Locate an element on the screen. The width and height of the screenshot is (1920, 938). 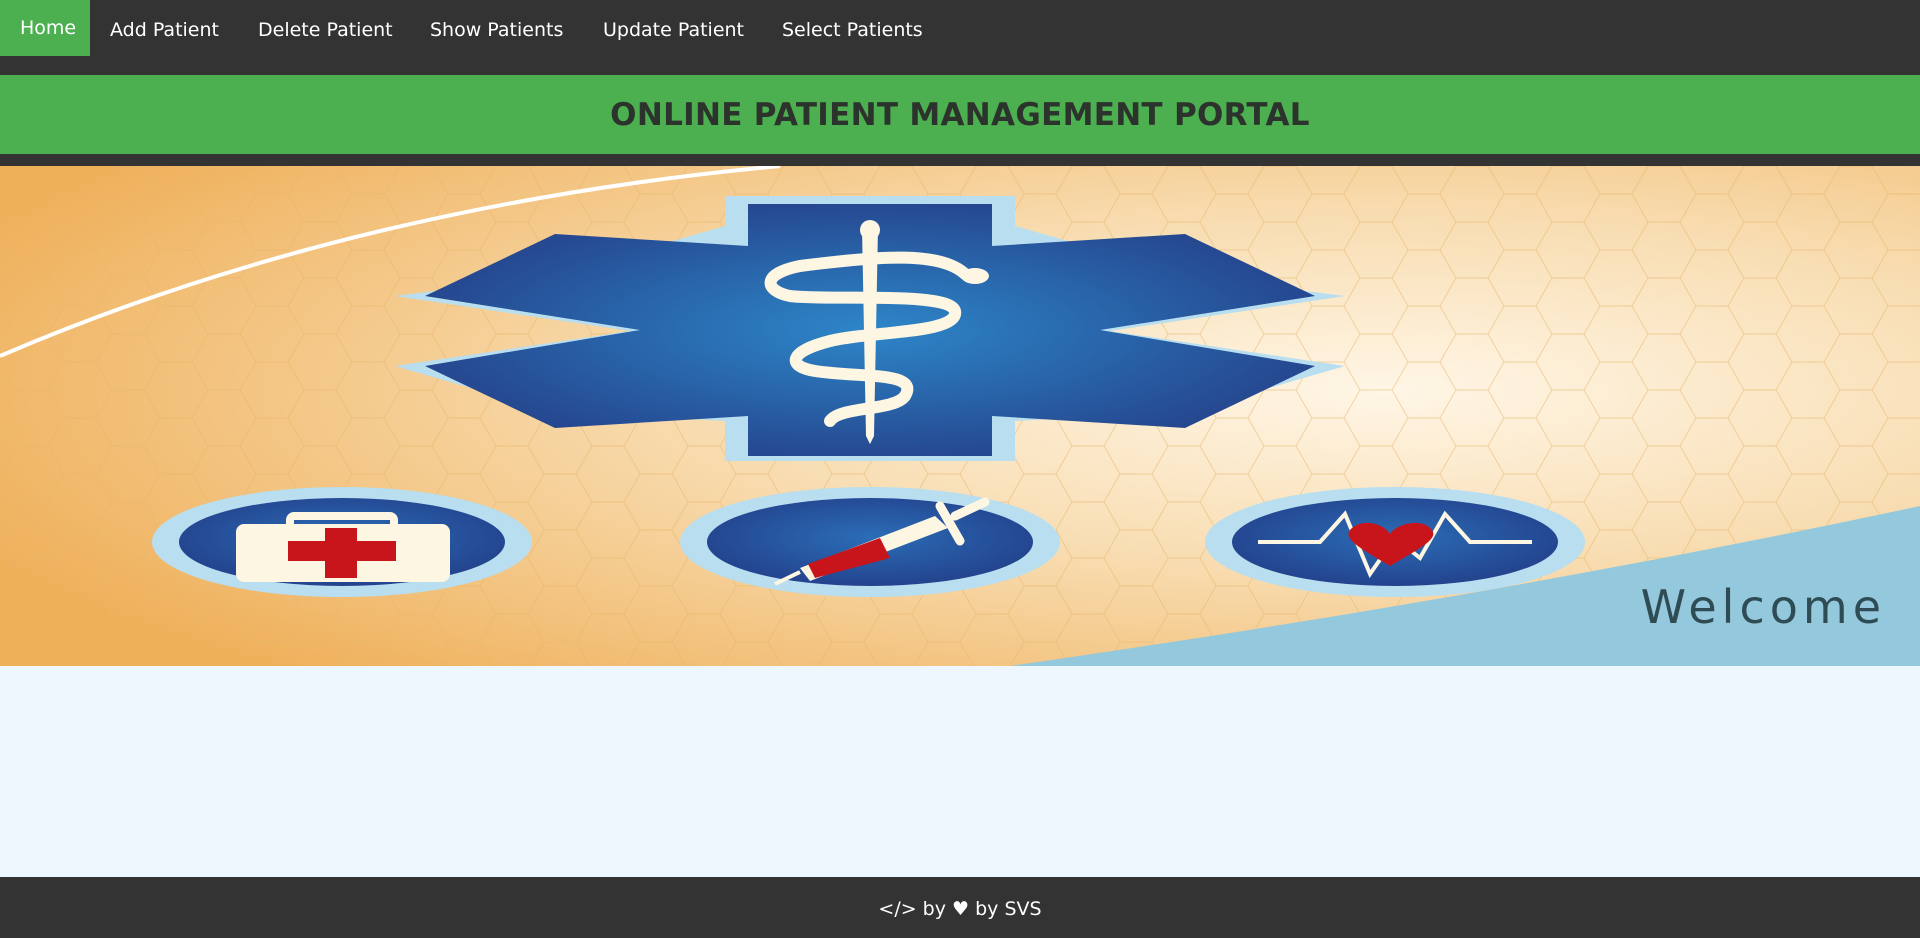
syringe-icon is located at coordinates (870, 542).